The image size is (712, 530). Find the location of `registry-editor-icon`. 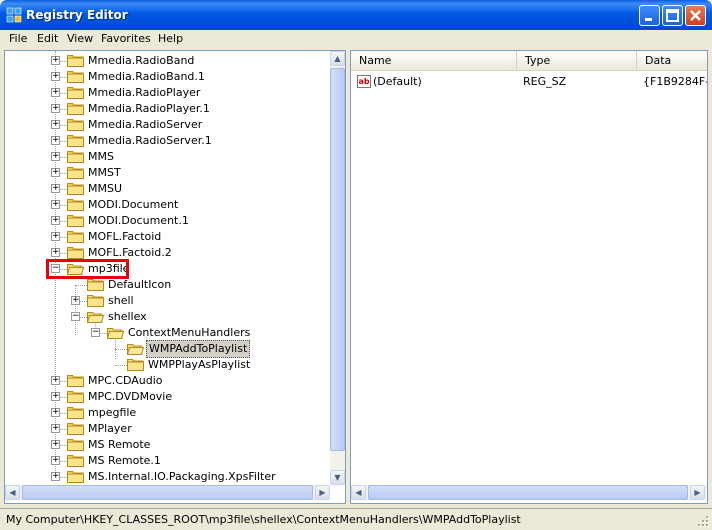

registry-editor-icon is located at coordinates (14, 15).